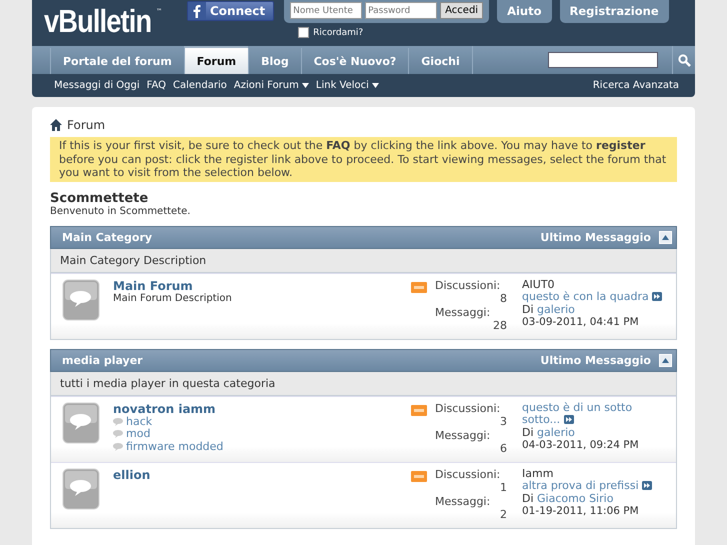  What do you see at coordinates (156, 85) in the screenshot?
I see `subnav-link: FAQ` at bounding box center [156, 85].